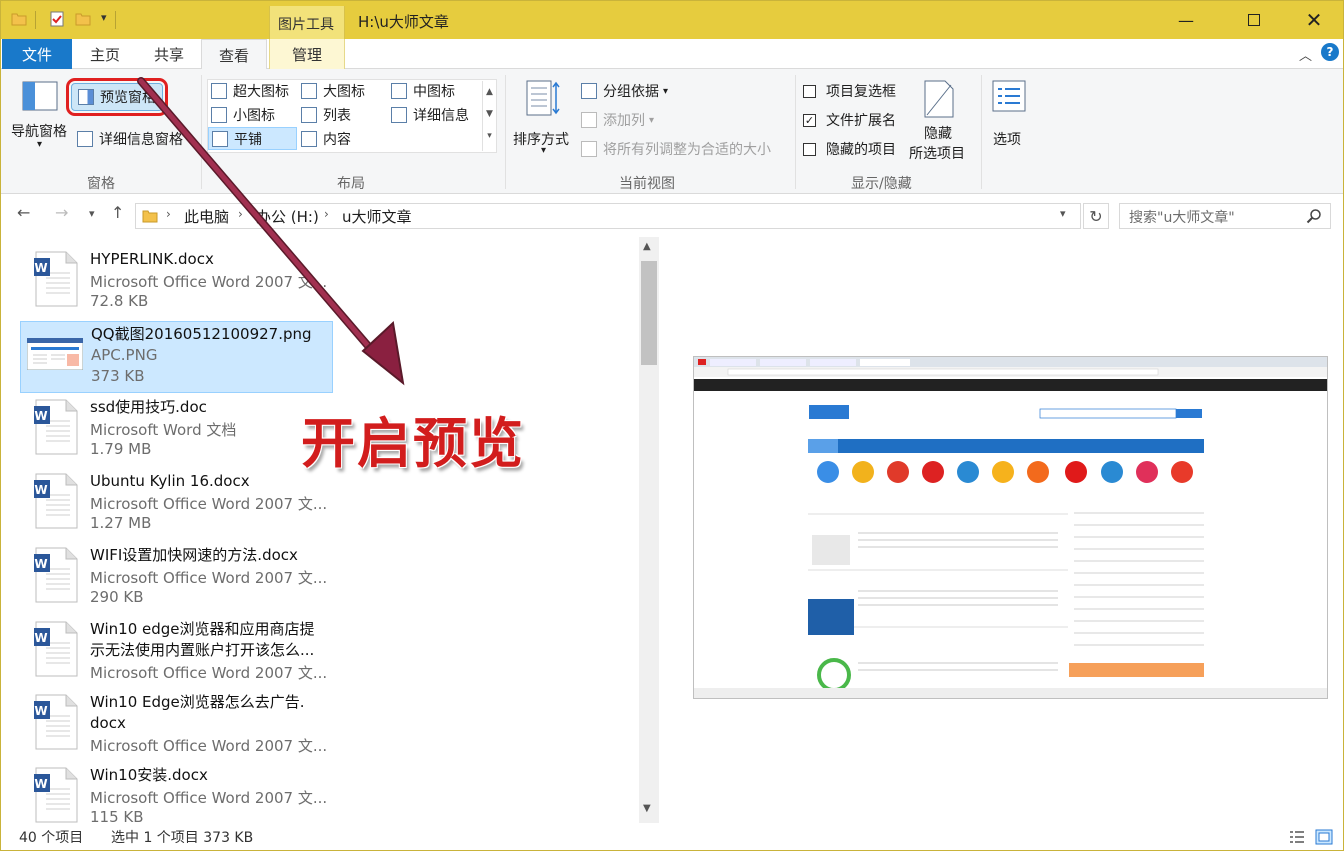  I want to click on file-size: 115 KB, so click(117, 815).